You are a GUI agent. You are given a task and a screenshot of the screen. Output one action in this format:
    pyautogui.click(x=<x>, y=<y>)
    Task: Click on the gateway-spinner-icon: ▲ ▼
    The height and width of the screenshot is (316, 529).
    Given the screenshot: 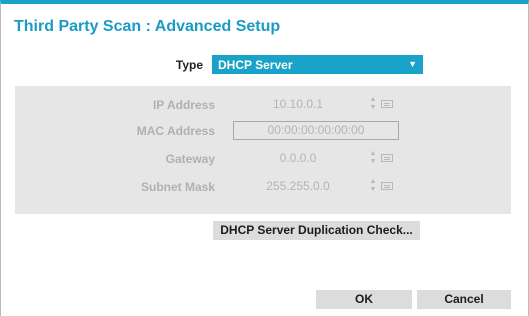 What is the action you would take?
    pyautogui.click(x=373, y=157)
    